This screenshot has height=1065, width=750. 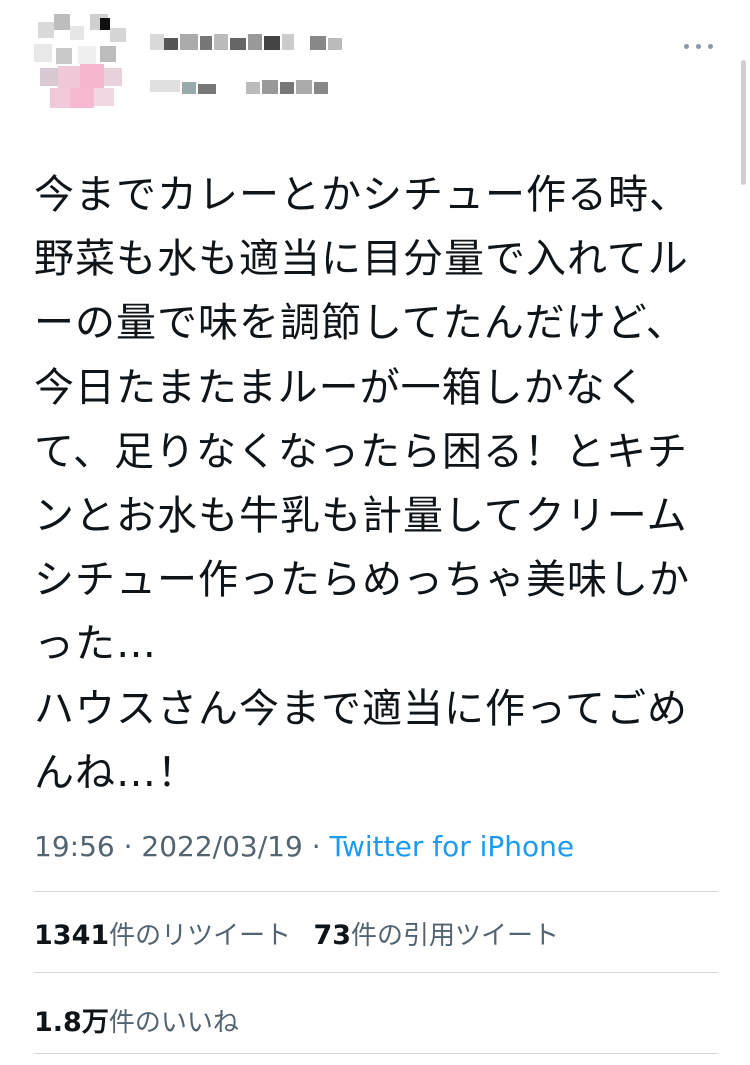 What do you see at coordinates (361, 451) in the screenshot?
I see `tweet-text-line: て、足りなくなったら困る！とキチ` at bounding box center [361, 451].